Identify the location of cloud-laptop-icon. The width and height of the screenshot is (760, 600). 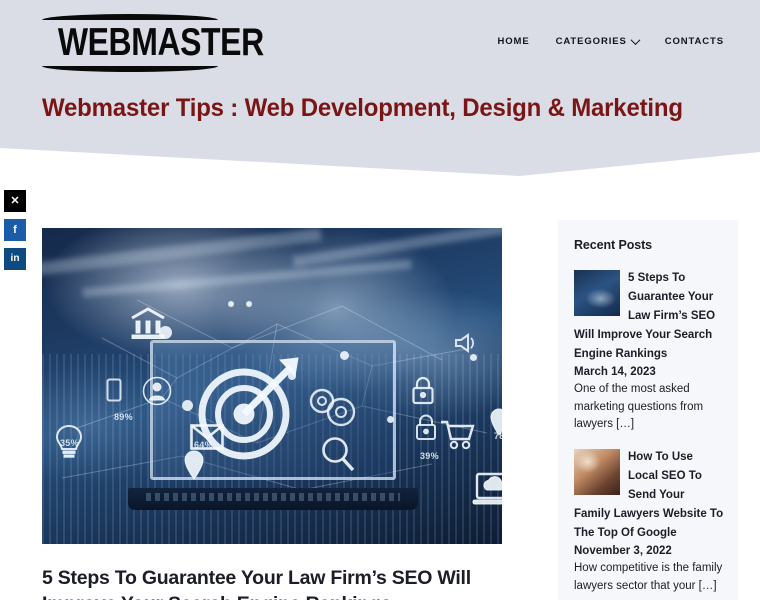
(487, 488).